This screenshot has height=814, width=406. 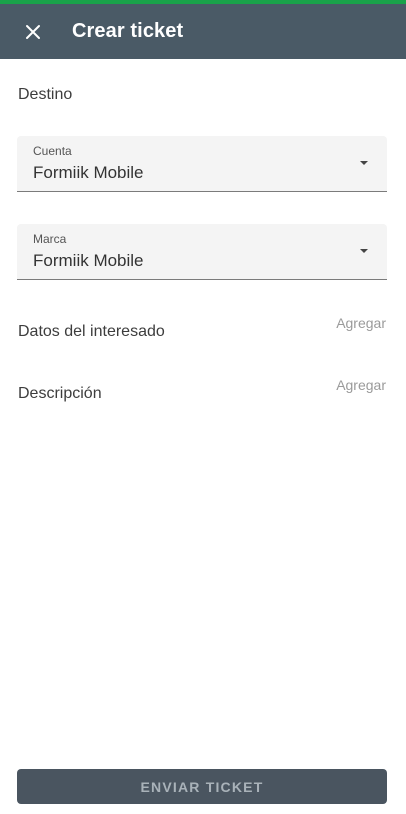 I want to click on interesado-label: Datos del interesado, so click(x=91, y=331).